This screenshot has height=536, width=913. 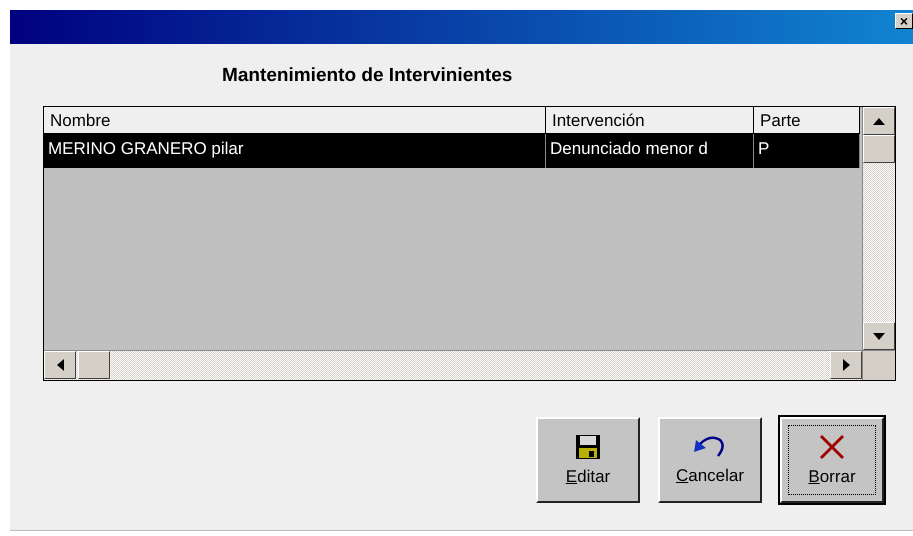 I want to click on scroll-left-button, so click(x=60, y=365).